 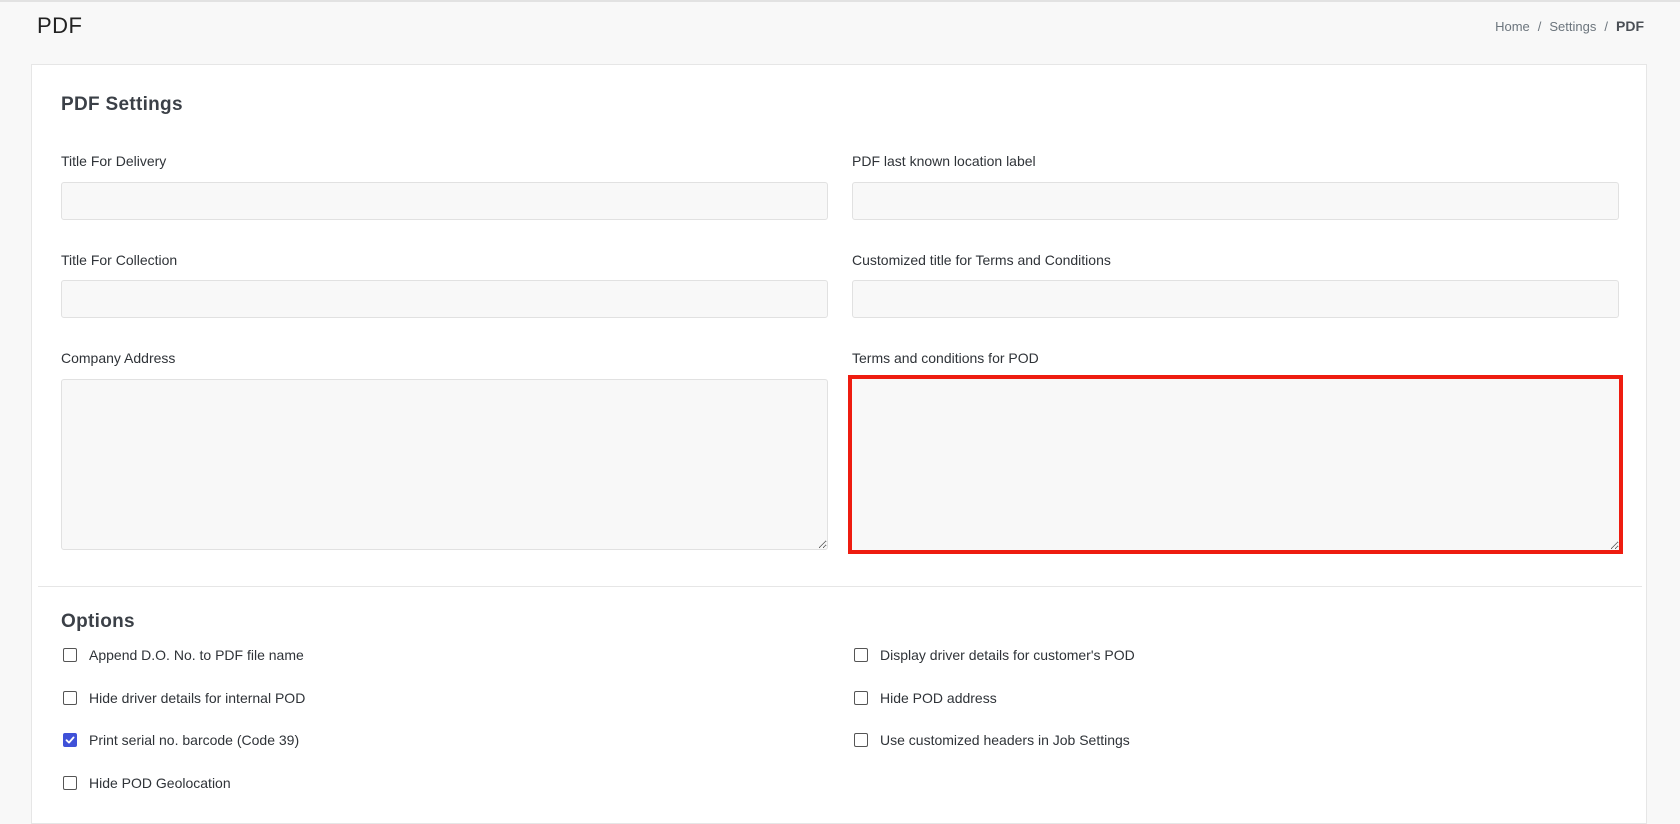 What do you see at coordinates (70, 698) in the screenshot?
I see `hide-driver-details-checkbox` at bounding box center [70, 698].